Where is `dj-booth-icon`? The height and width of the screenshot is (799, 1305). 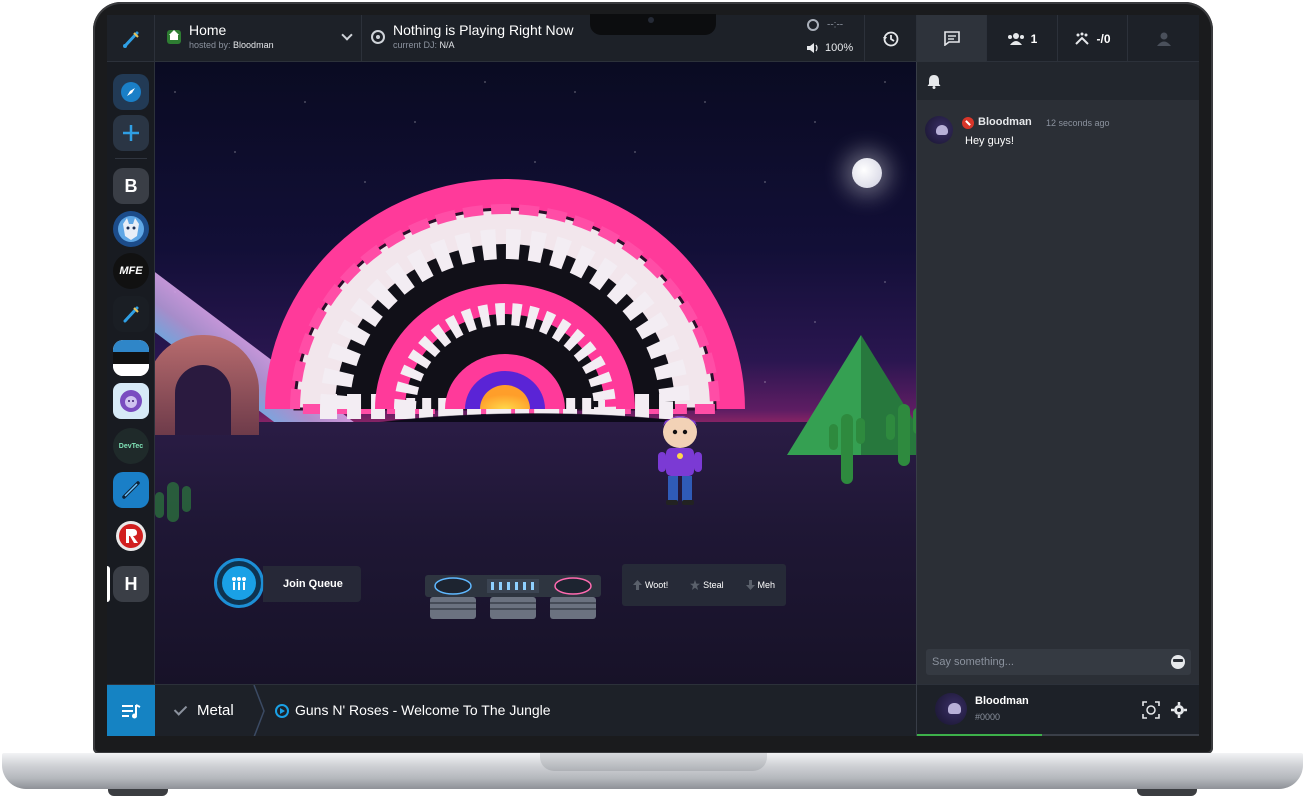
dj-booth-icon is located at coordinates (378, 37).